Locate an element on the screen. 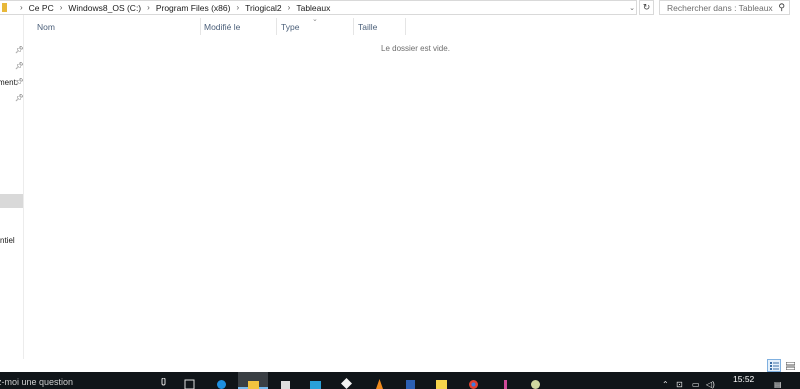 Image resolution: width=800 pixels, height=389 pixels. search-icon: ⚲ is located at coordinates (781, 7).